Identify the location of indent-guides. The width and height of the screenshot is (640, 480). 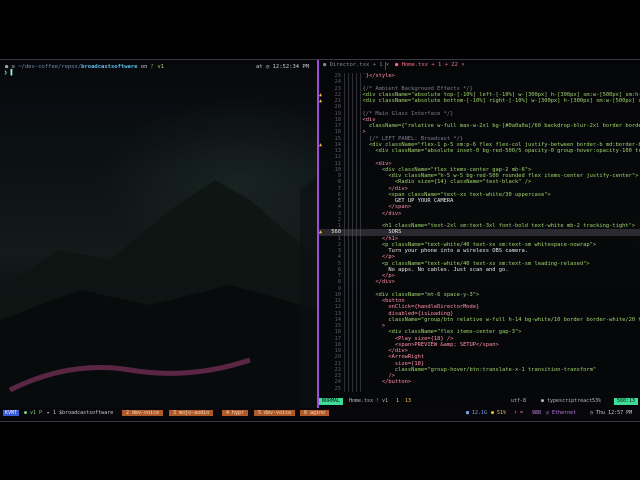
(353, 388).